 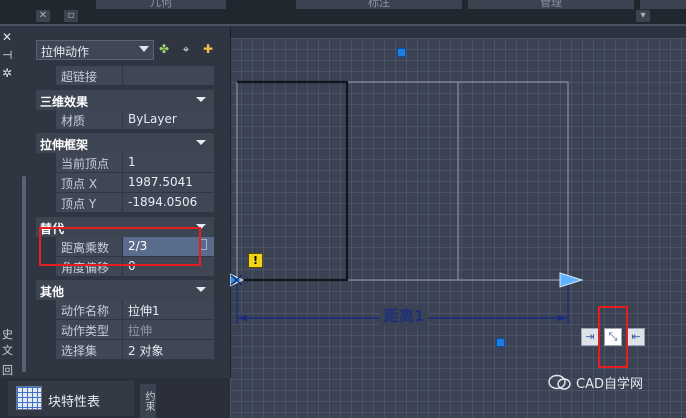 I want to click on property-key: 顶点 X, so click(x=89, y=183).